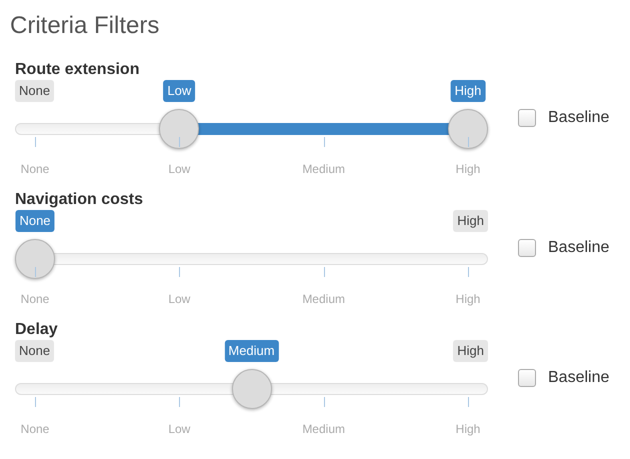 This screenshot has width=630, height=459. What do you see at coordinates (77, 70) in the screenshot?
I see `filter-label: Route extension` at bounding box center [77, 70].